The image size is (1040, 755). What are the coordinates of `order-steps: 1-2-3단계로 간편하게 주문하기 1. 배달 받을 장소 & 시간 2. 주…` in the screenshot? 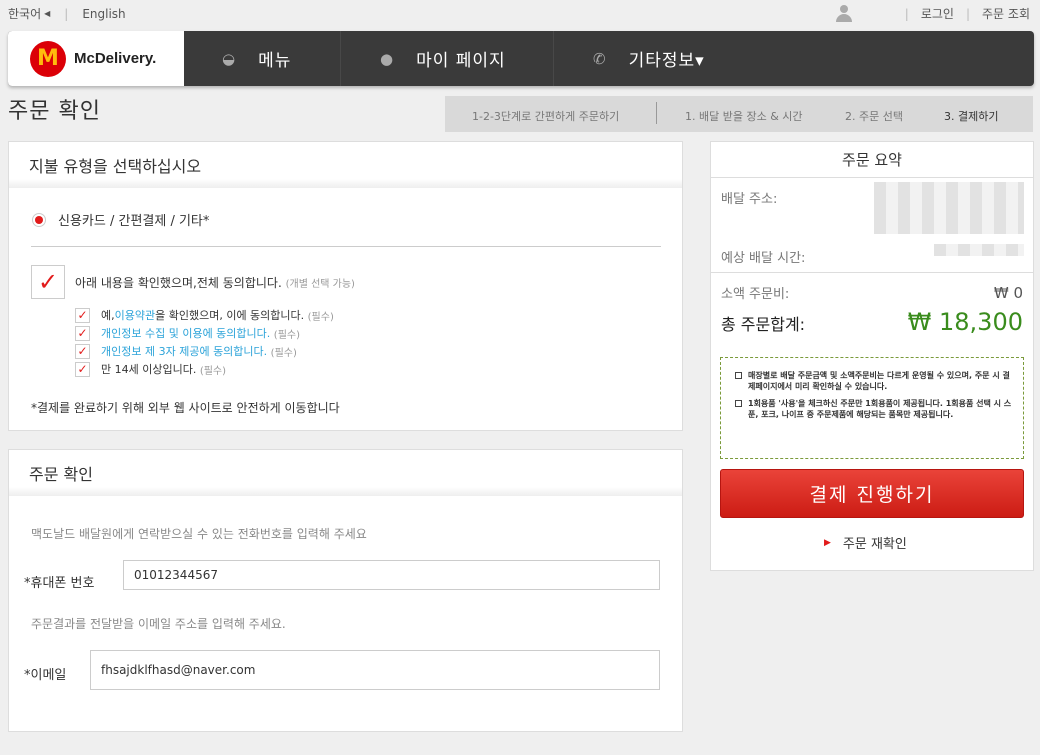 It's located at (739, 114).